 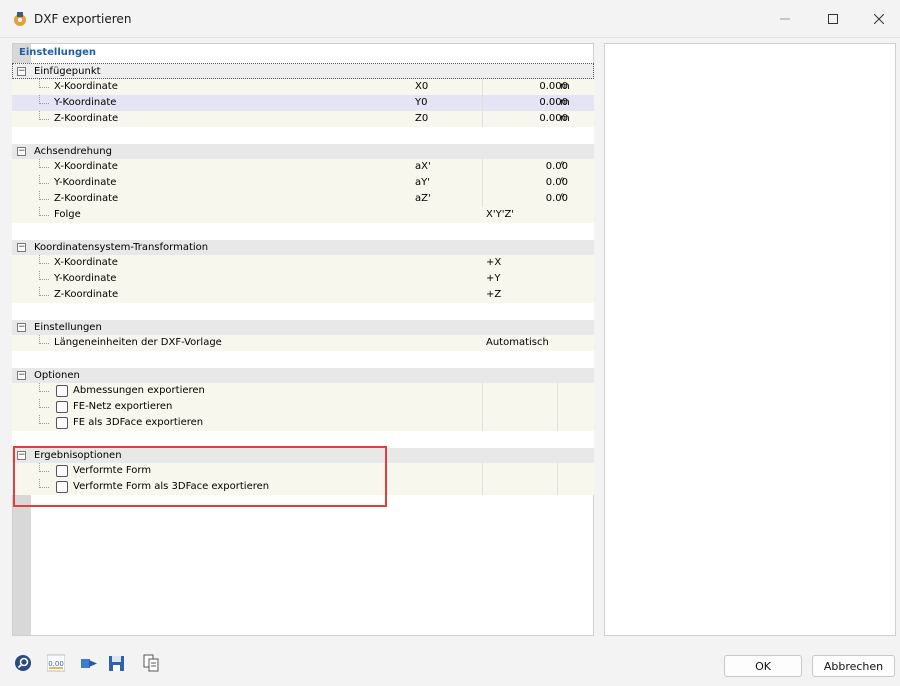 I want to click on table-row: FE-Netz exportieren, so click(x=303, y=407).